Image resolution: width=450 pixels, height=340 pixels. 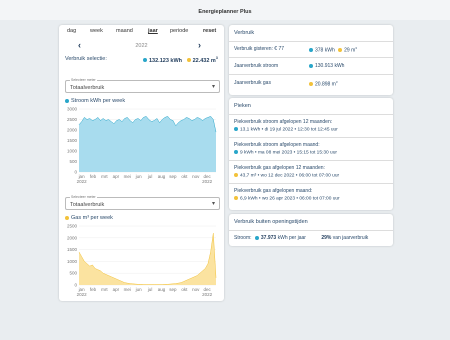 I want to click on buiten-percent-label: van jaarverbruik, so click(x=350, y=238).